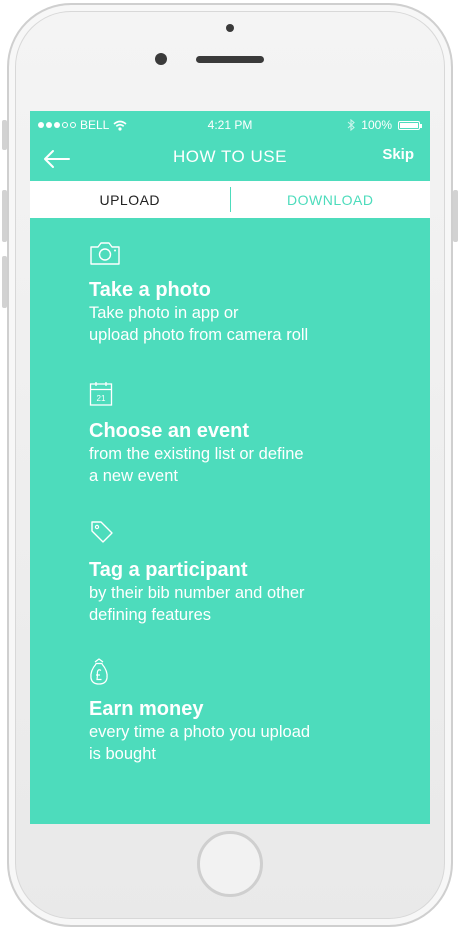 The image size is (460, 931). I want to click on step-description-line: is bought, so click(122, 754).